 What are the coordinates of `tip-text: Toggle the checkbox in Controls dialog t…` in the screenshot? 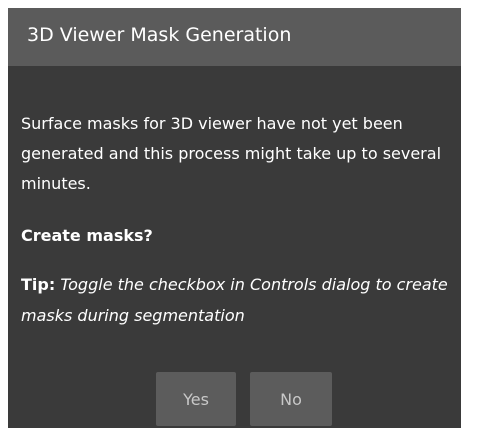 It's located at (234, 300).